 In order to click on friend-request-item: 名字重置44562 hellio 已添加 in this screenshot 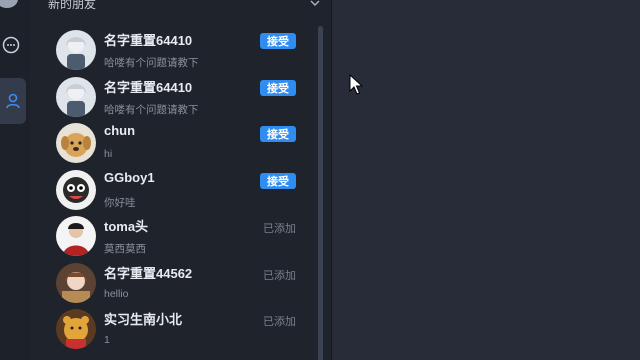, I will do `click(178, 284)`.